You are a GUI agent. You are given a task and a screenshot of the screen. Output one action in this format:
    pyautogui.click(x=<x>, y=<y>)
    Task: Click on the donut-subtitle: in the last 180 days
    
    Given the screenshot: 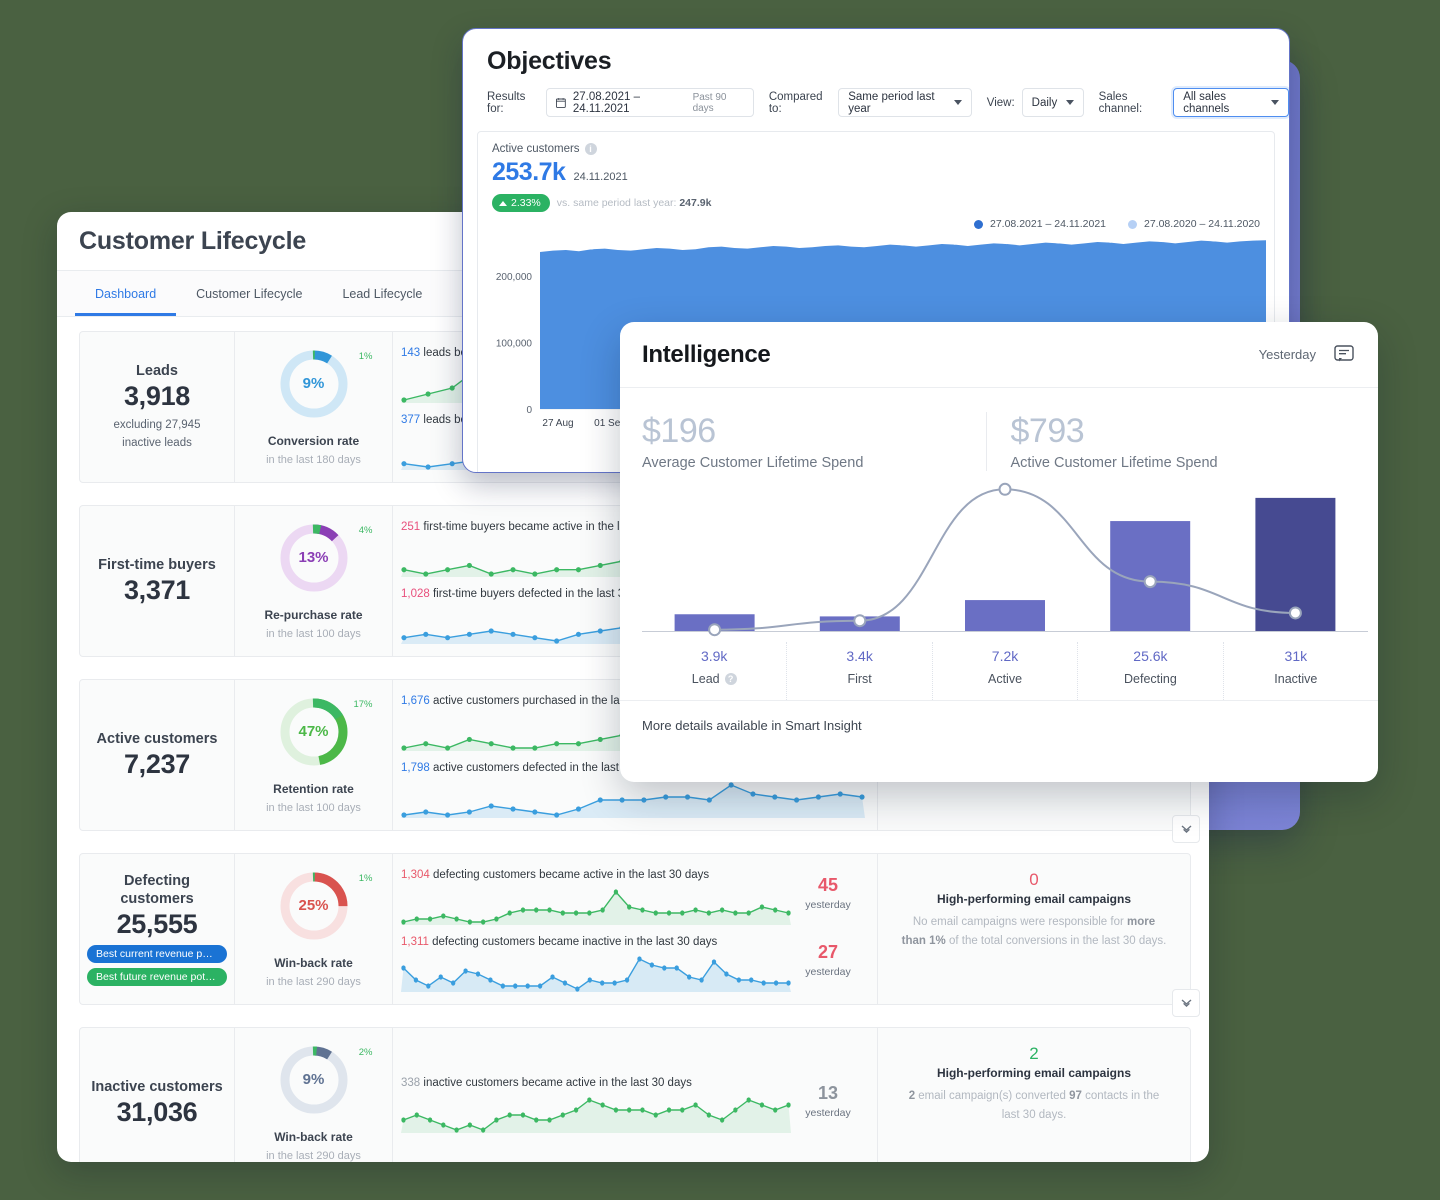 What is the action you would take?
    pyautogui.click(x=313, y=459)
    